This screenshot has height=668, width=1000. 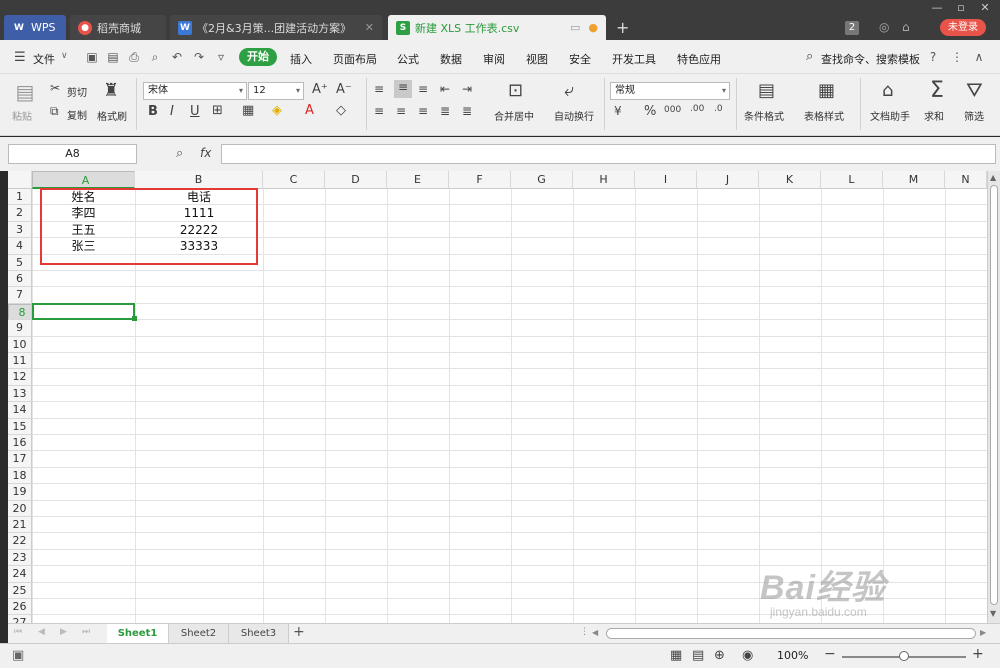 What do you see at coordinates (83, 180) in the screenshot?
I see `column-header: A` at bounding box center [83, 180].